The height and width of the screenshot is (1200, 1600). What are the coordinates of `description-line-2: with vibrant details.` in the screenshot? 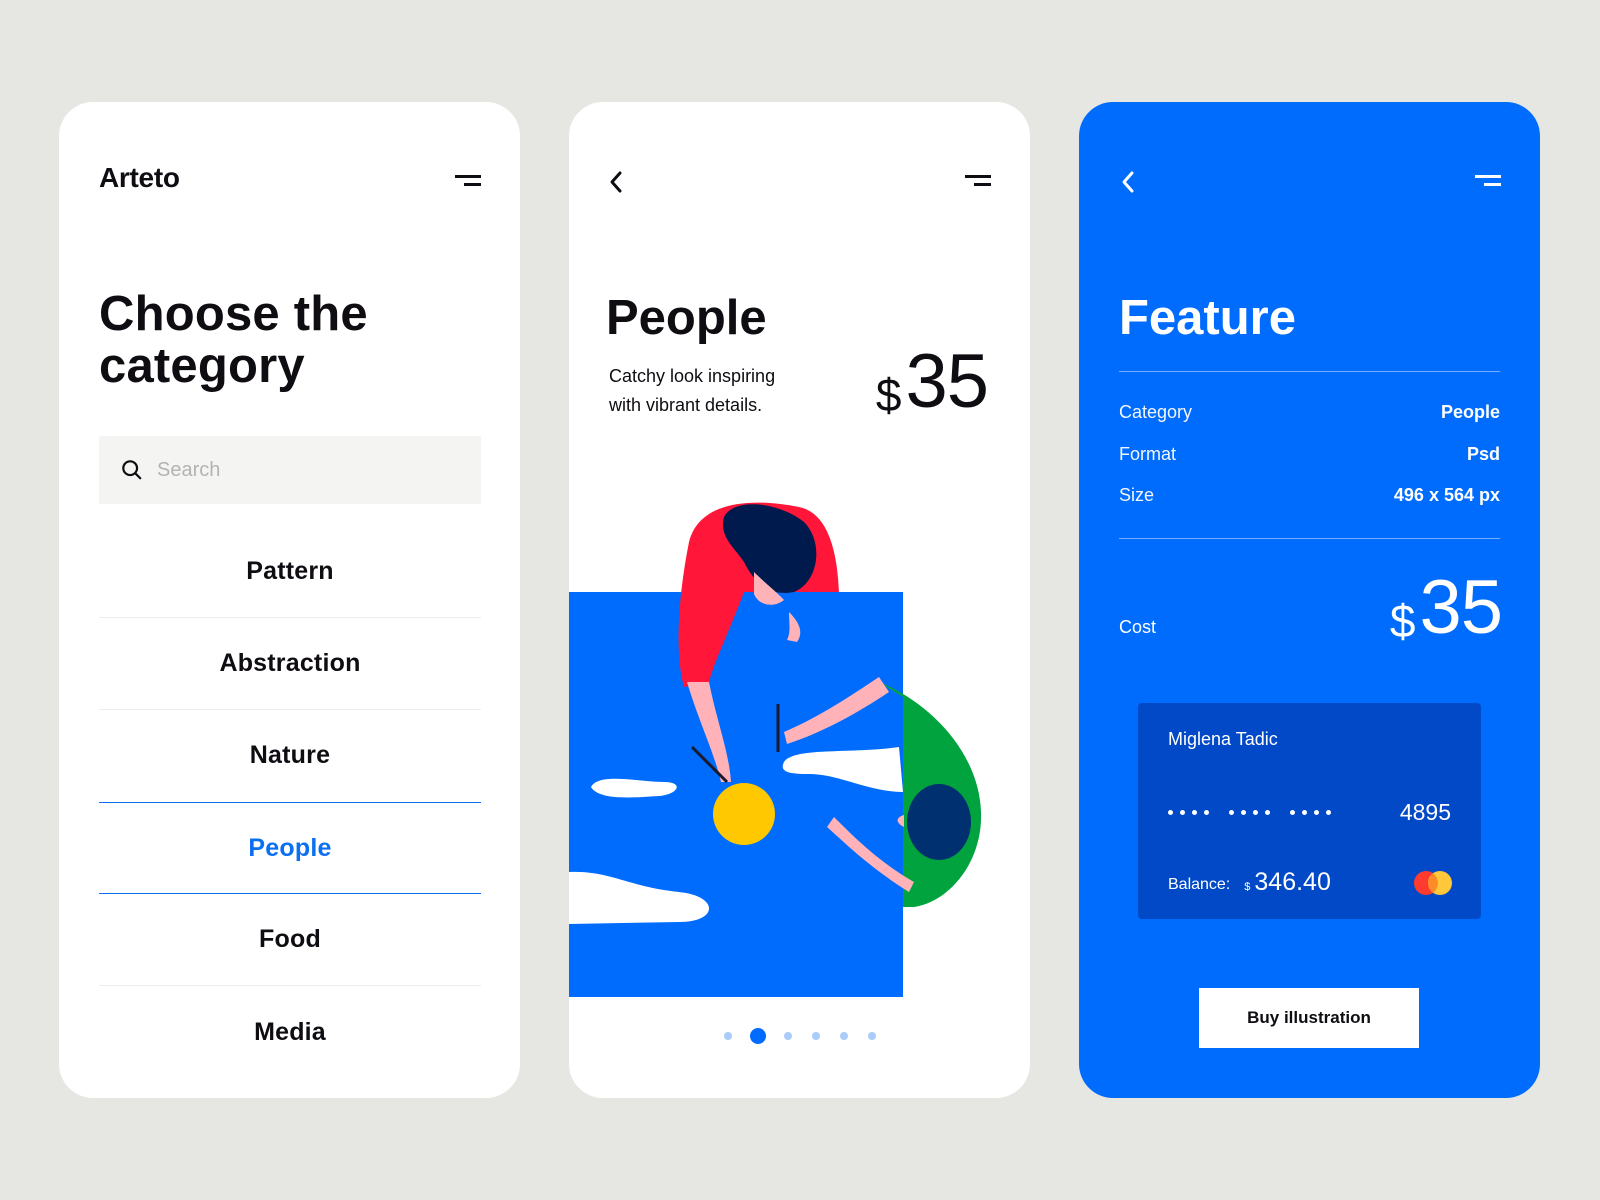 It's located at (686, 405).